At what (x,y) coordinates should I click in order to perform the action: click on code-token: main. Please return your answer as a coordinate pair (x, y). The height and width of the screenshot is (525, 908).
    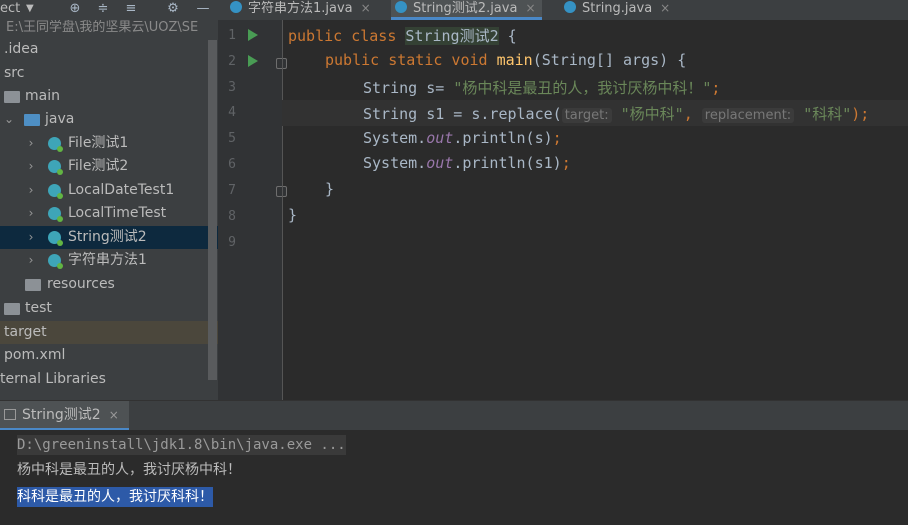
    Looking at the image, I should click on (514, 60).